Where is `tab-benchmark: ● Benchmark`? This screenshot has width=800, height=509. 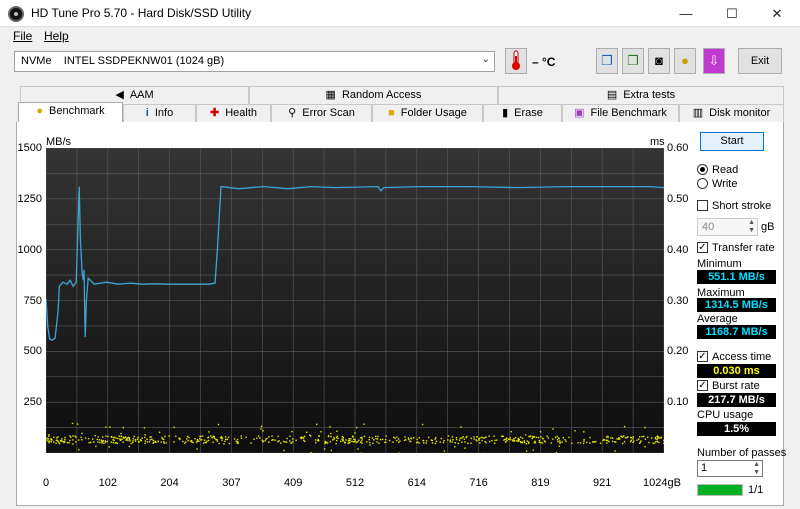
tab-benchmark: ● Benchmark is located at coordinates (70, 112).